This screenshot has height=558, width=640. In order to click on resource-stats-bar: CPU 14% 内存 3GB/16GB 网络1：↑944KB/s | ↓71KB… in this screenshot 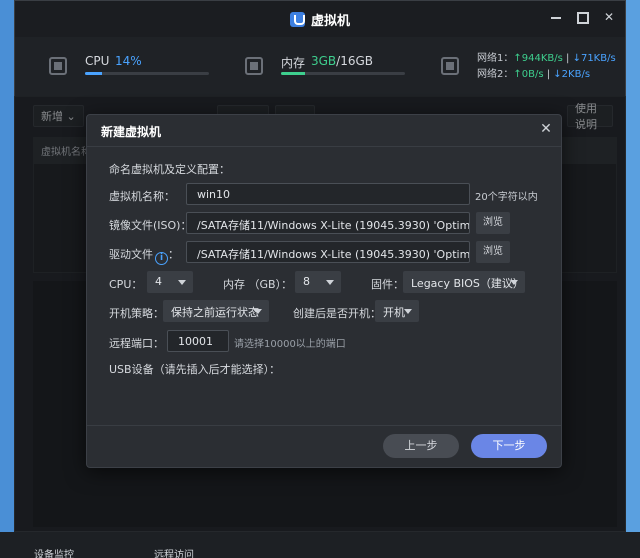, I will do `click(320, 67)`.